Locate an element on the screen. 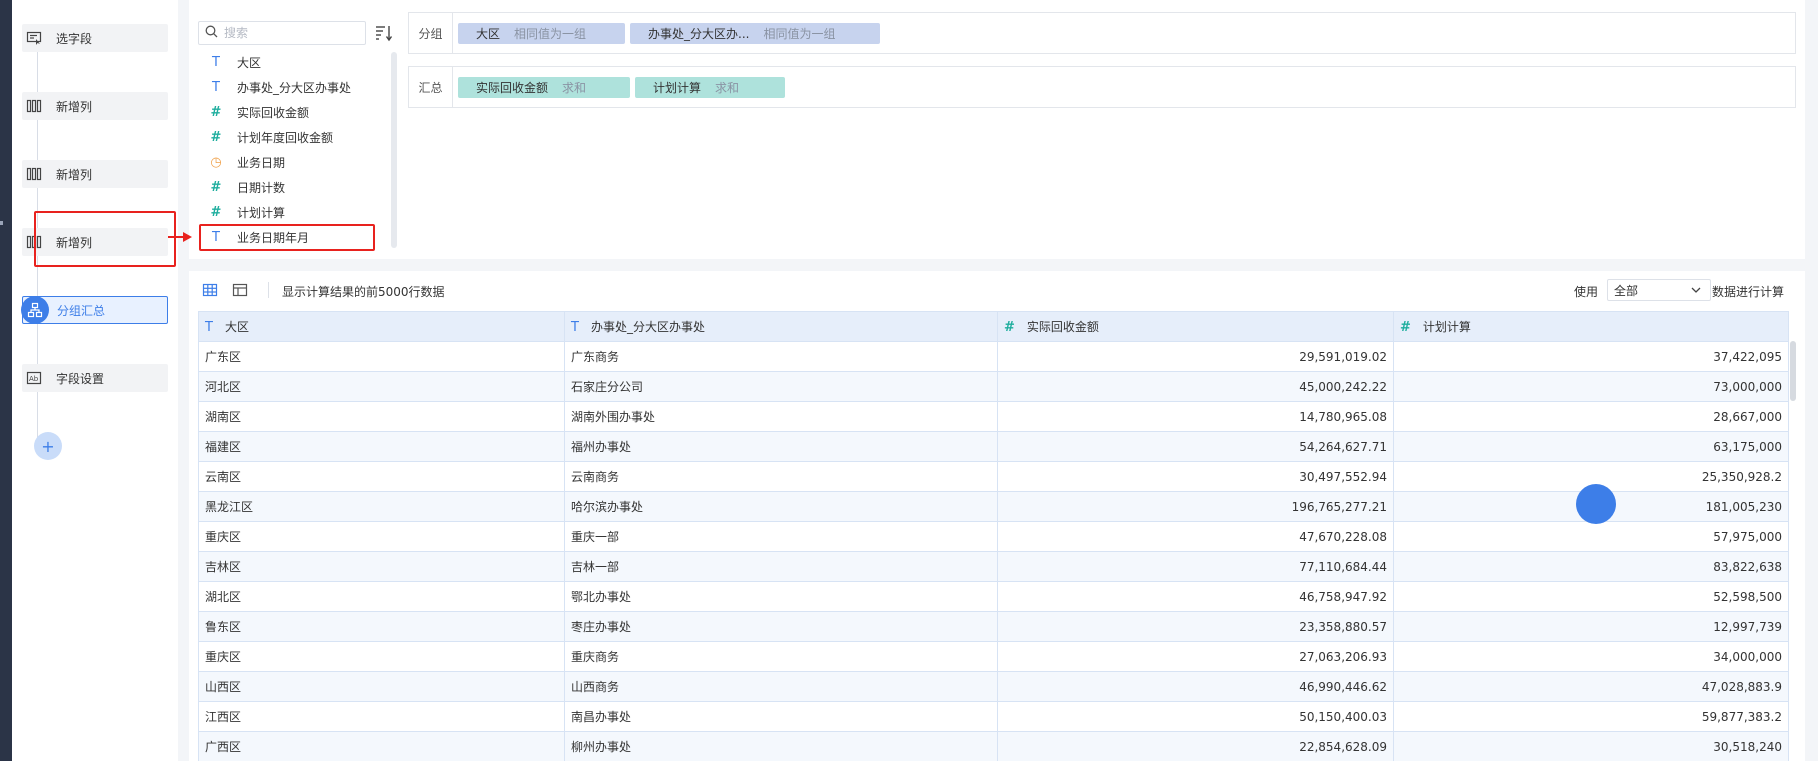  summary-chip: 实际回收金额 求和 is located at coordinates (544, 87).